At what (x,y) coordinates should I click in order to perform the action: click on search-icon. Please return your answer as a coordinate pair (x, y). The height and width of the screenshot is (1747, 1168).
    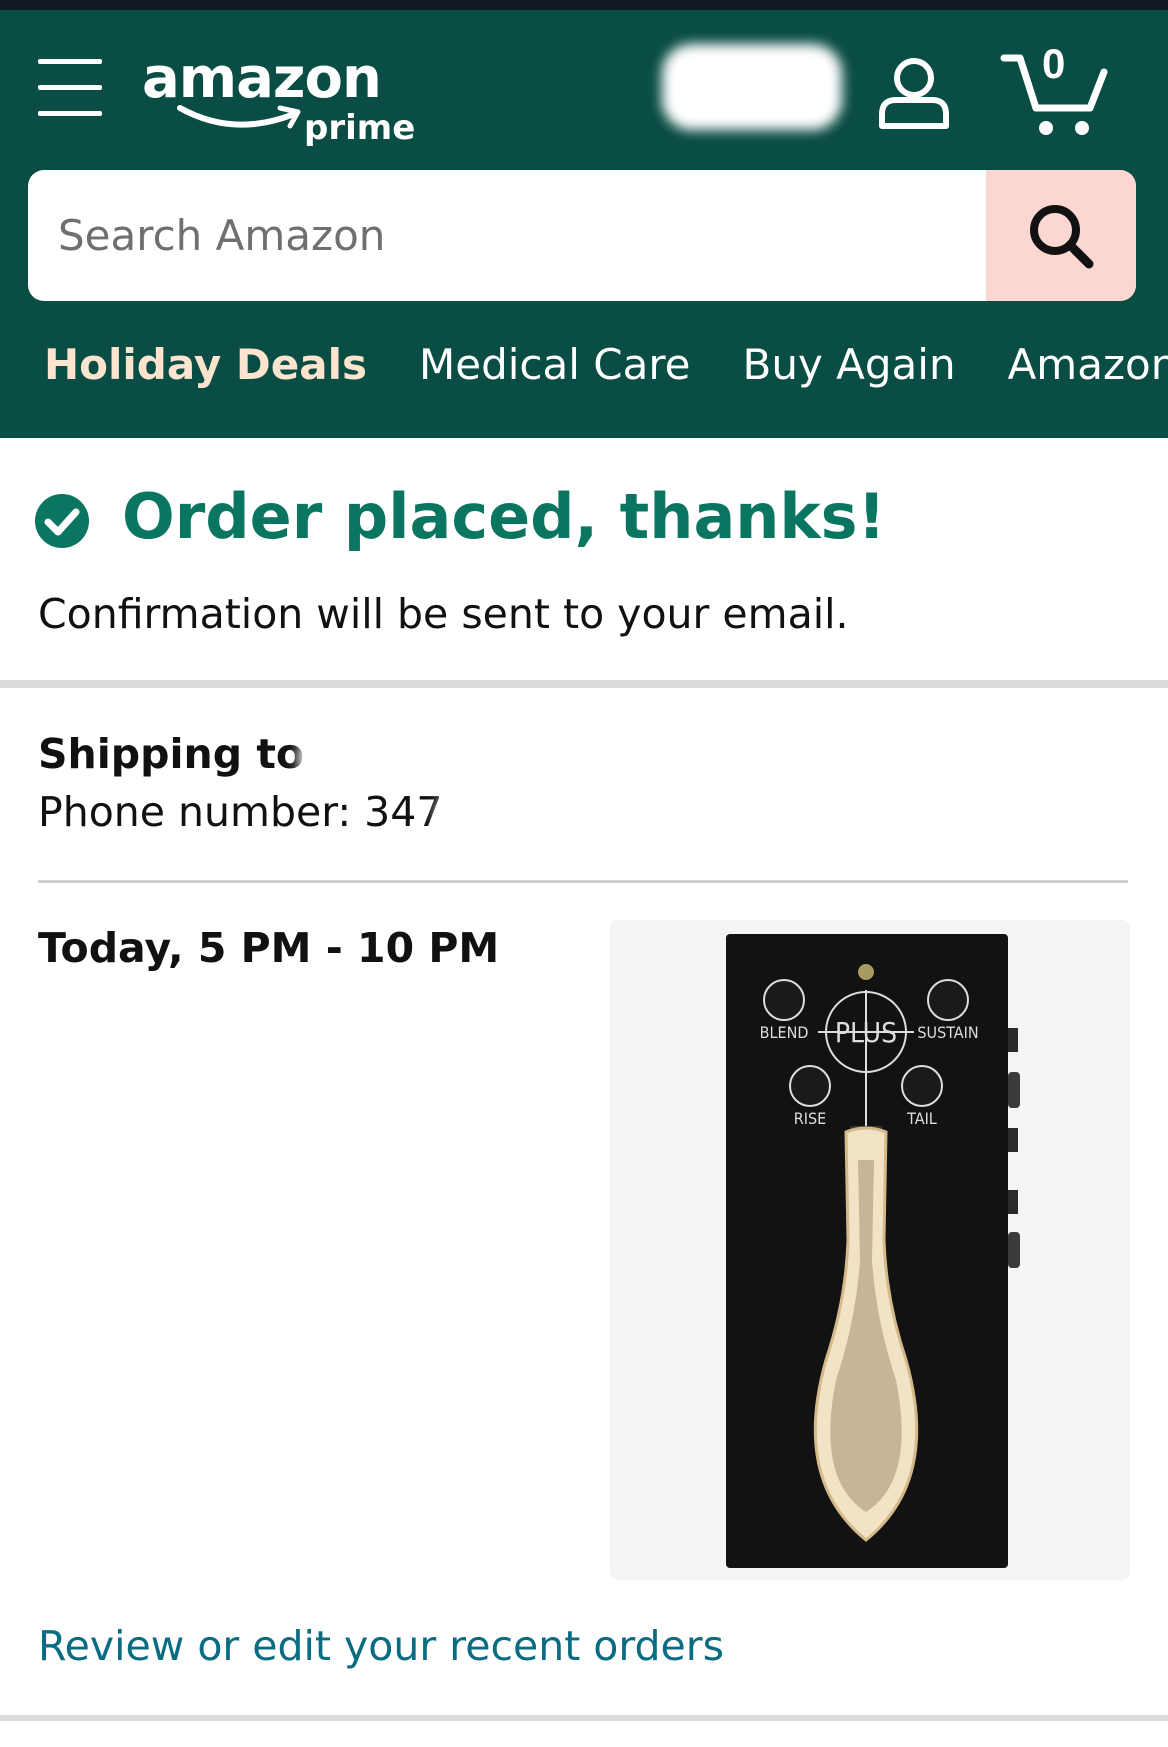
    Looking at the image, I should click on (1062, 236).